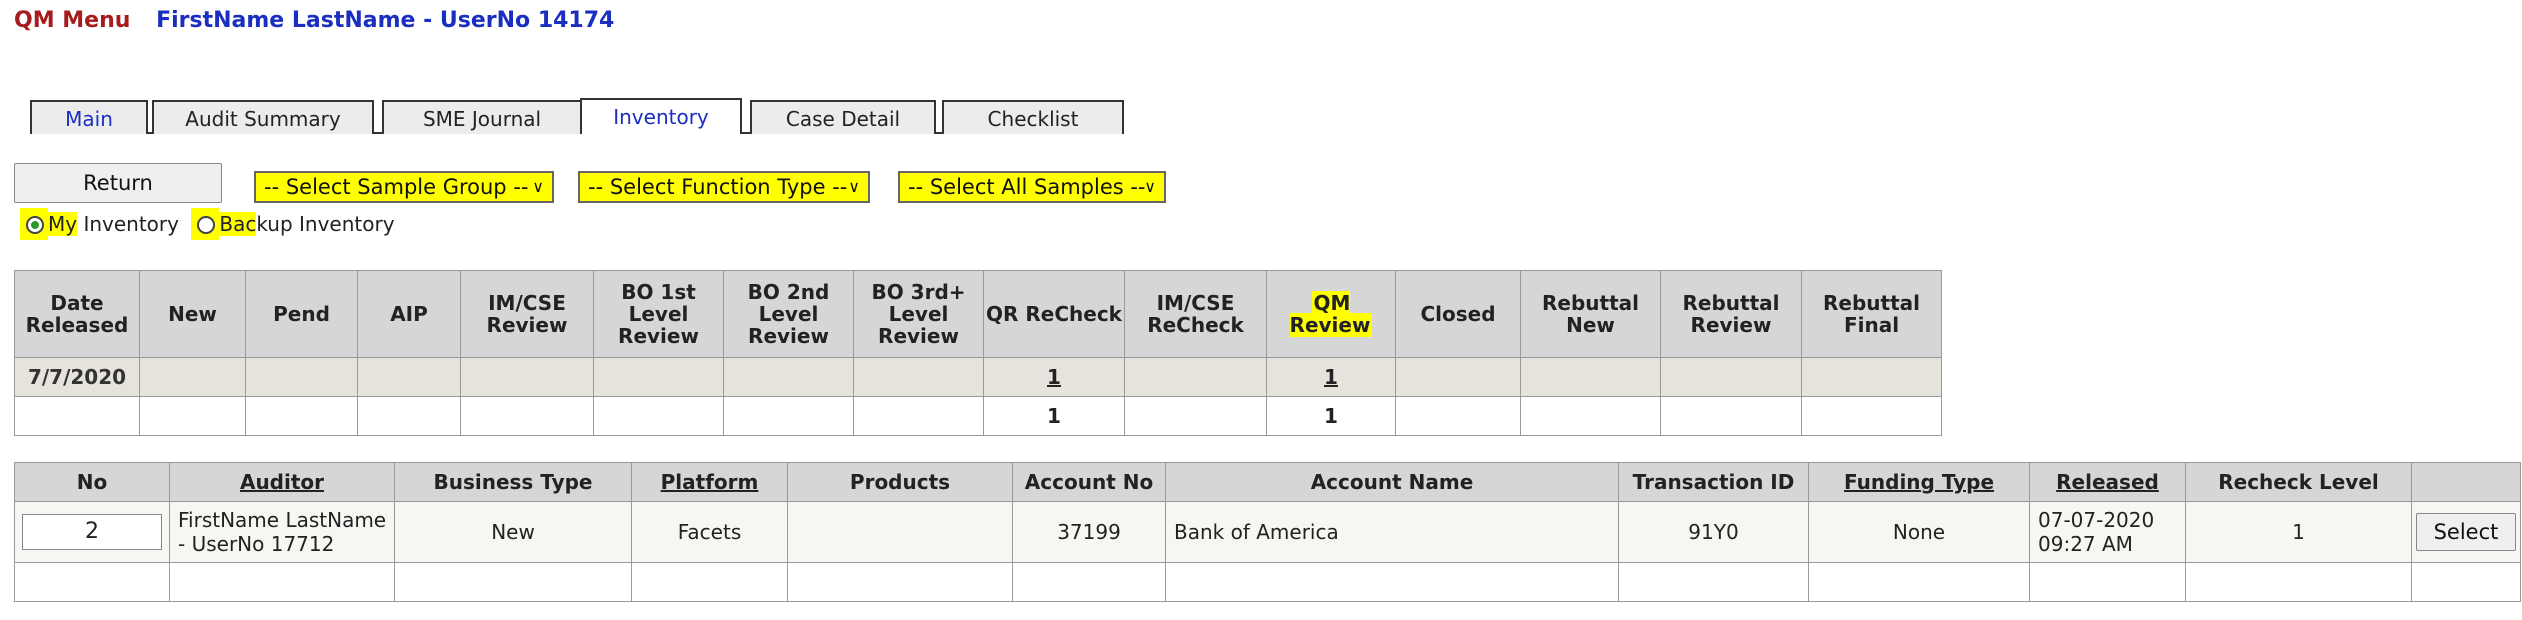 This screenshot has width=2522, height=620. What do you see at coordinates (409, 314) in the screenshot?
I see `col-aip: AIP` at bounding box center [409, 314].